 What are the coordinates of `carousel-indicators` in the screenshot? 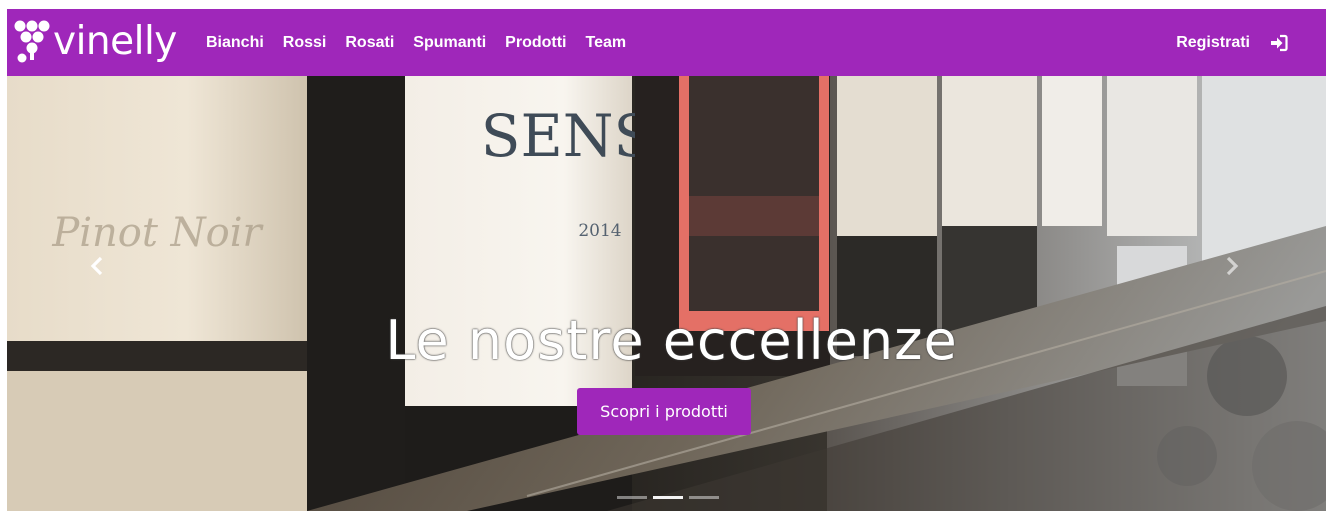 It's located at (668, 497).